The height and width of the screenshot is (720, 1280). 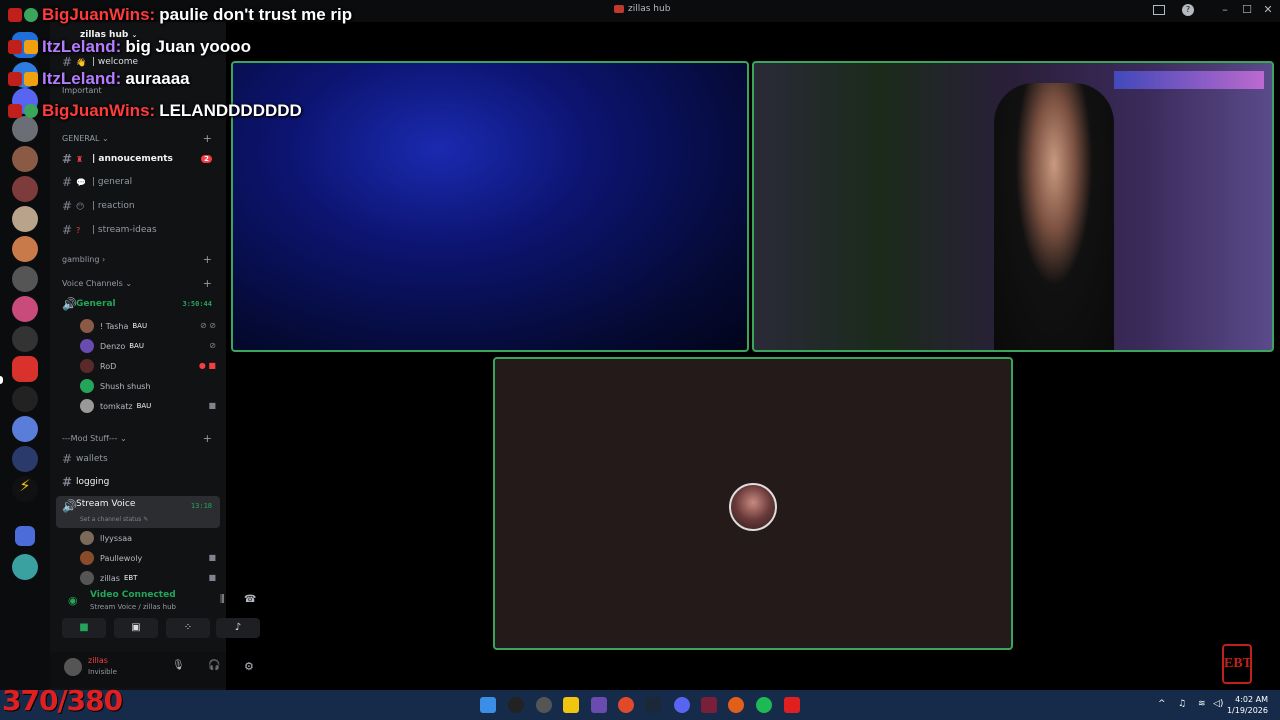 What do you see at coordinates (764, 705) in the screenshot?
I see `spotify-icon` at bounding box center [764, 705].